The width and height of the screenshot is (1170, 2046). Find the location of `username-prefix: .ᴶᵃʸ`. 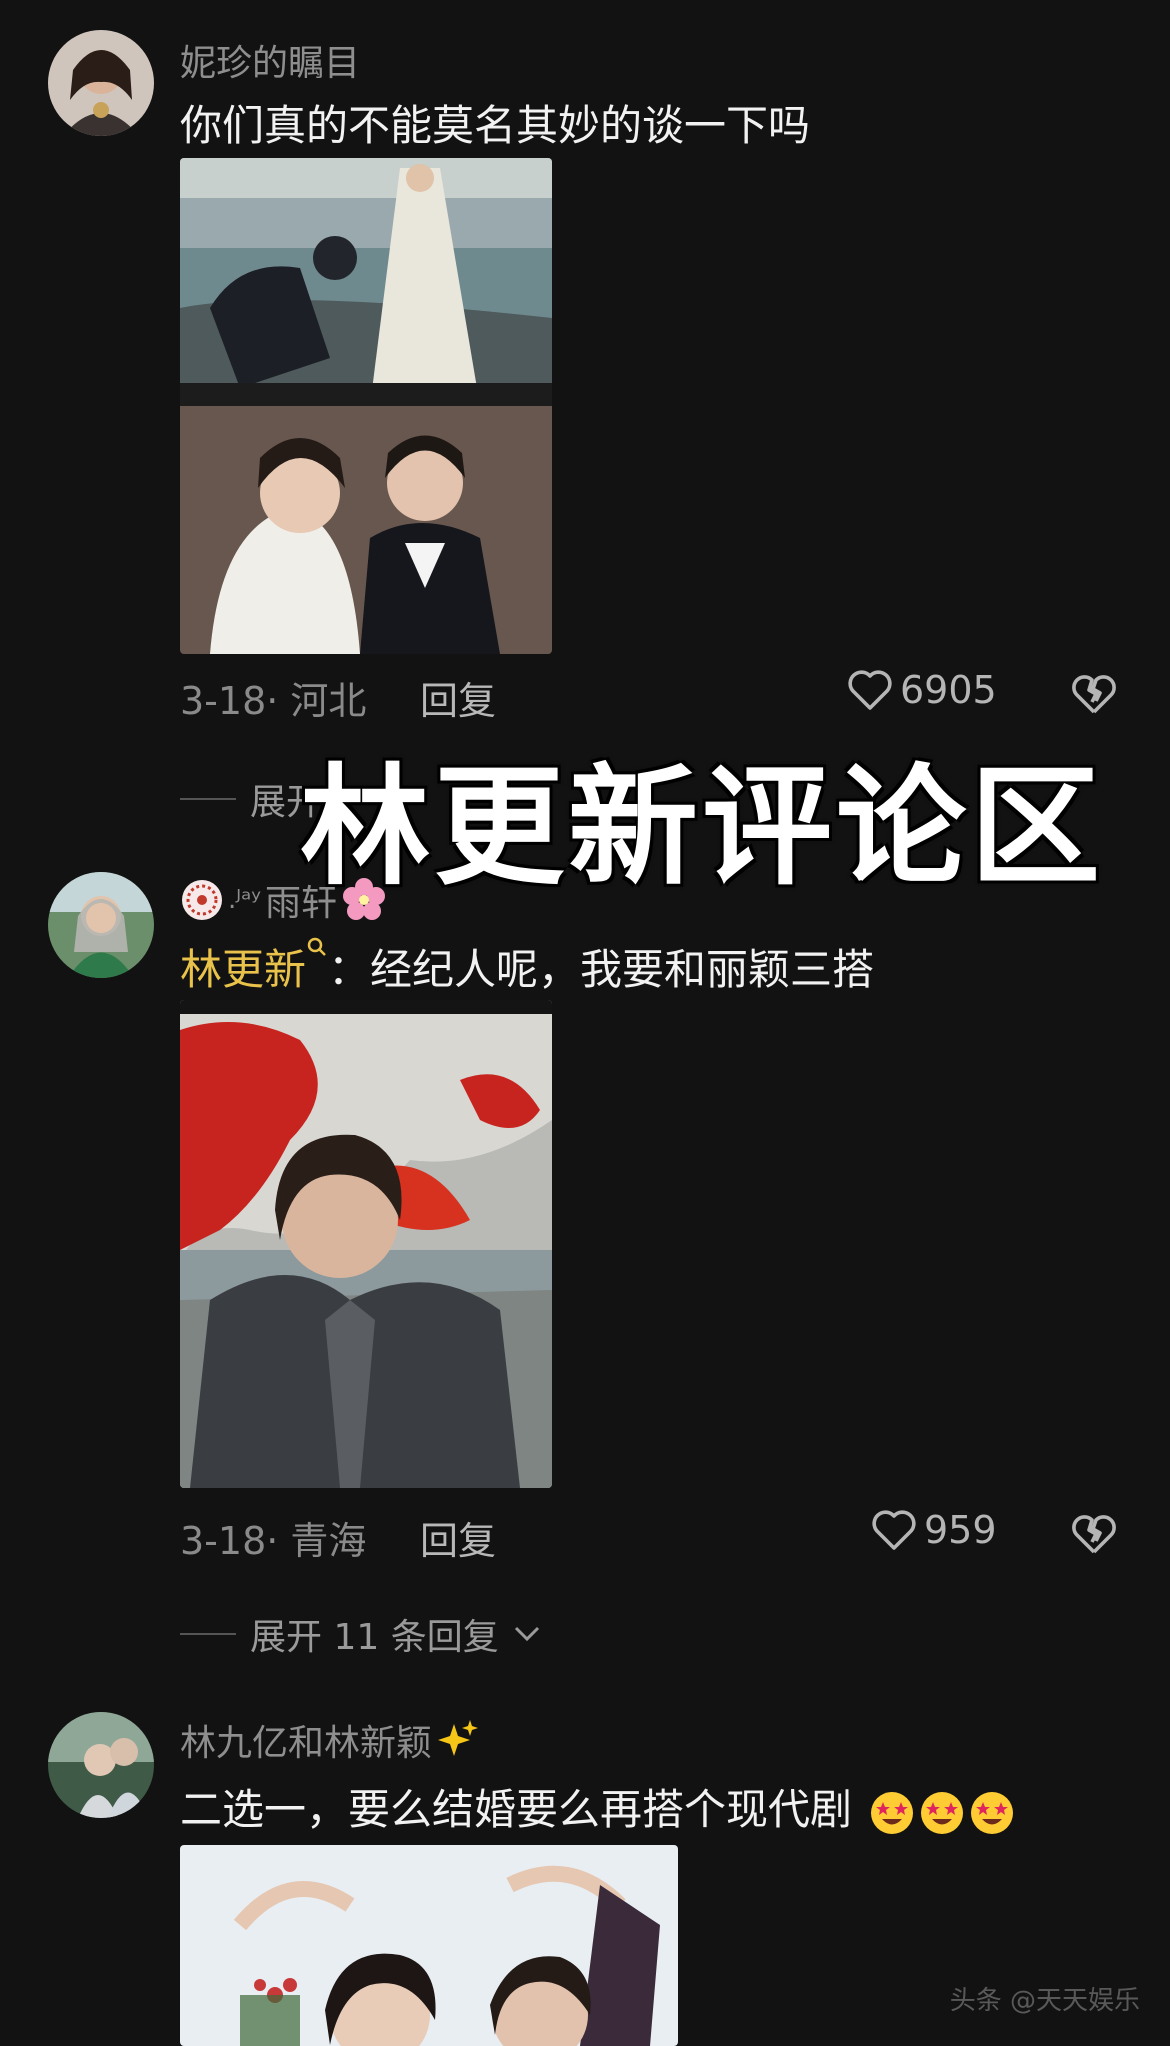

username-prefix: .ᴶᵃʸ is located at coordinates (244, 900).